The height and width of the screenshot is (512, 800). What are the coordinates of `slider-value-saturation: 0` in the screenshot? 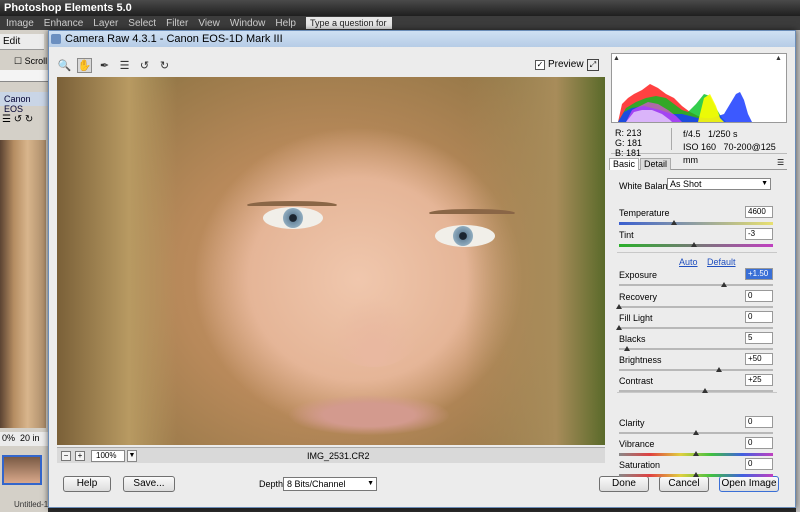 It's located at (759, 464).